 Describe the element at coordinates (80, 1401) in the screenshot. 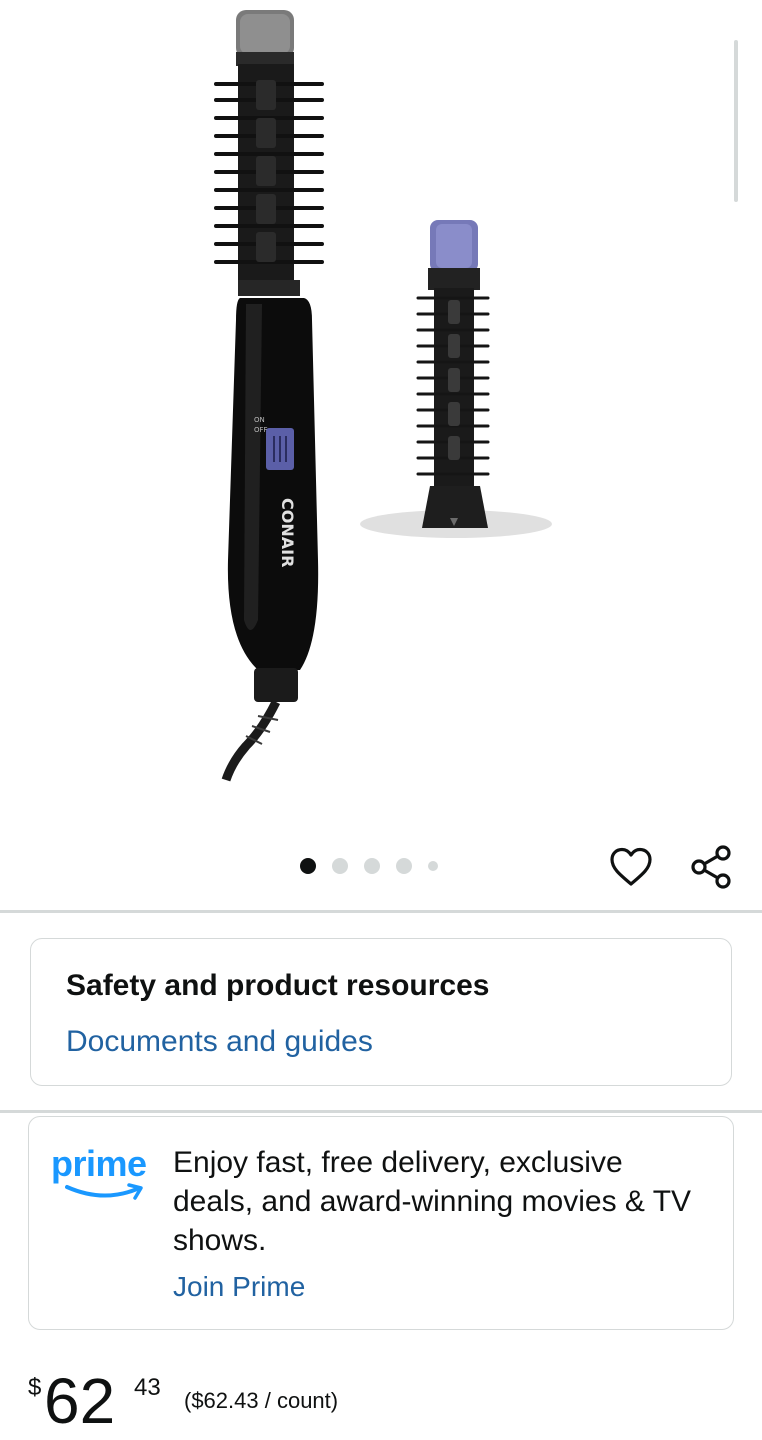

I see `price-whole: 62` at that location.